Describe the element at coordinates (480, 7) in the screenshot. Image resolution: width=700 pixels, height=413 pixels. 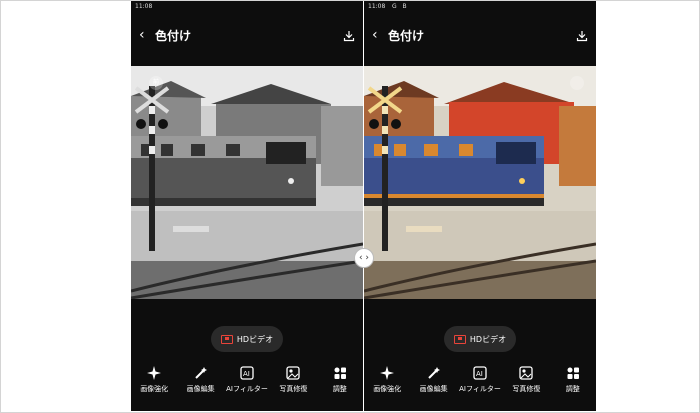
I see `status-bar: 11:08 G B` at that location.